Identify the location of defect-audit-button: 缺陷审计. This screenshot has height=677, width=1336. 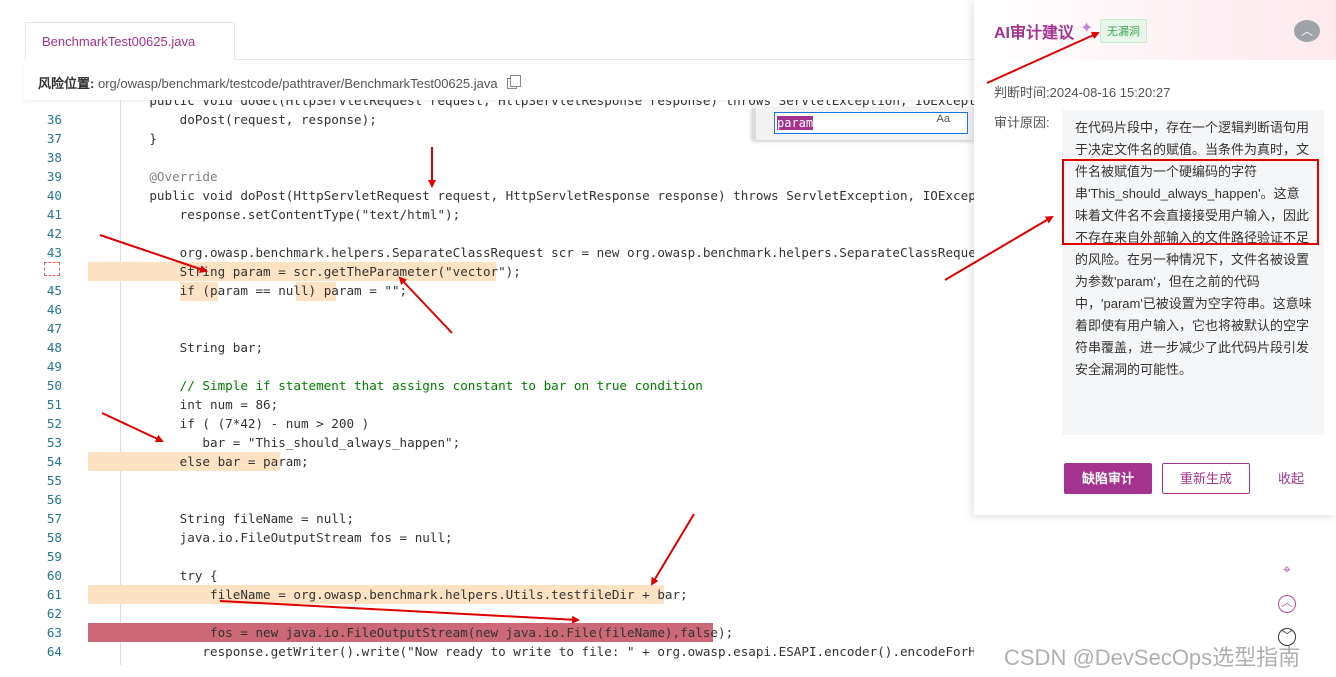
(1108, 478).